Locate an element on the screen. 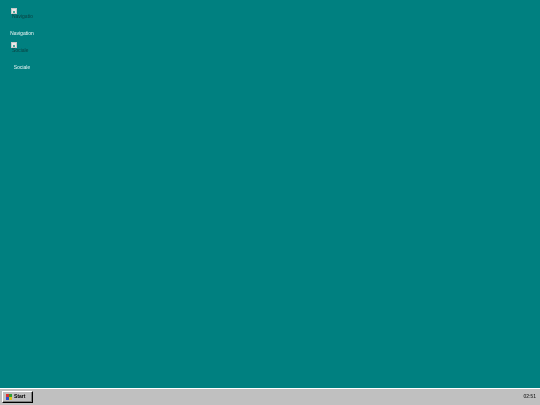  desktop-icon-sociale: Sociale Sociale is located at coordinates (22, 56).